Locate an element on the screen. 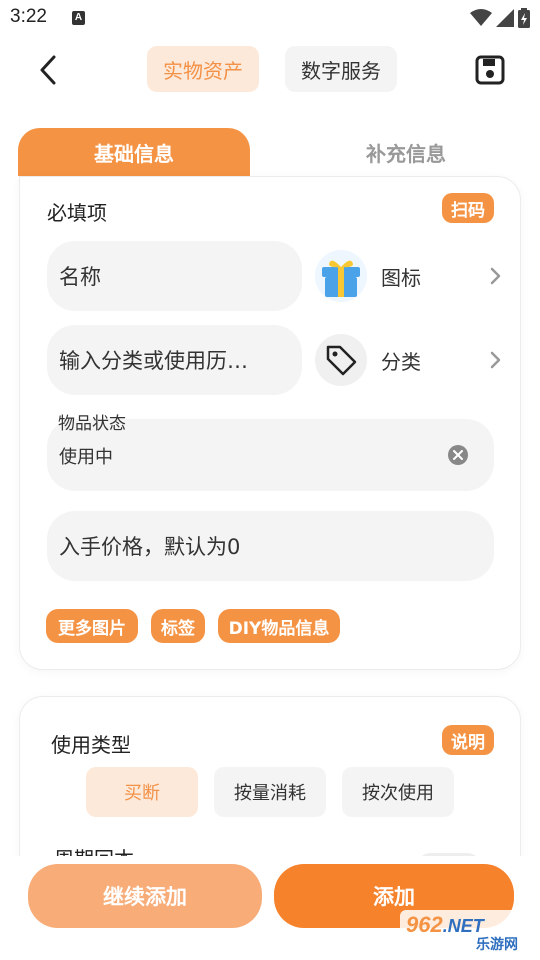 This screenshot has width=540, height=960. more-photos-button: 更多图片 is located at coordinates (92, 626).